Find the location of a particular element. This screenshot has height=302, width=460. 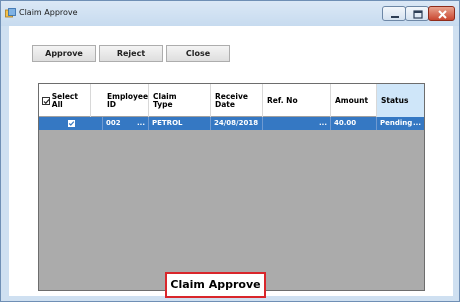

caption-label: Claim Approve is located at coordinates (215, 285).